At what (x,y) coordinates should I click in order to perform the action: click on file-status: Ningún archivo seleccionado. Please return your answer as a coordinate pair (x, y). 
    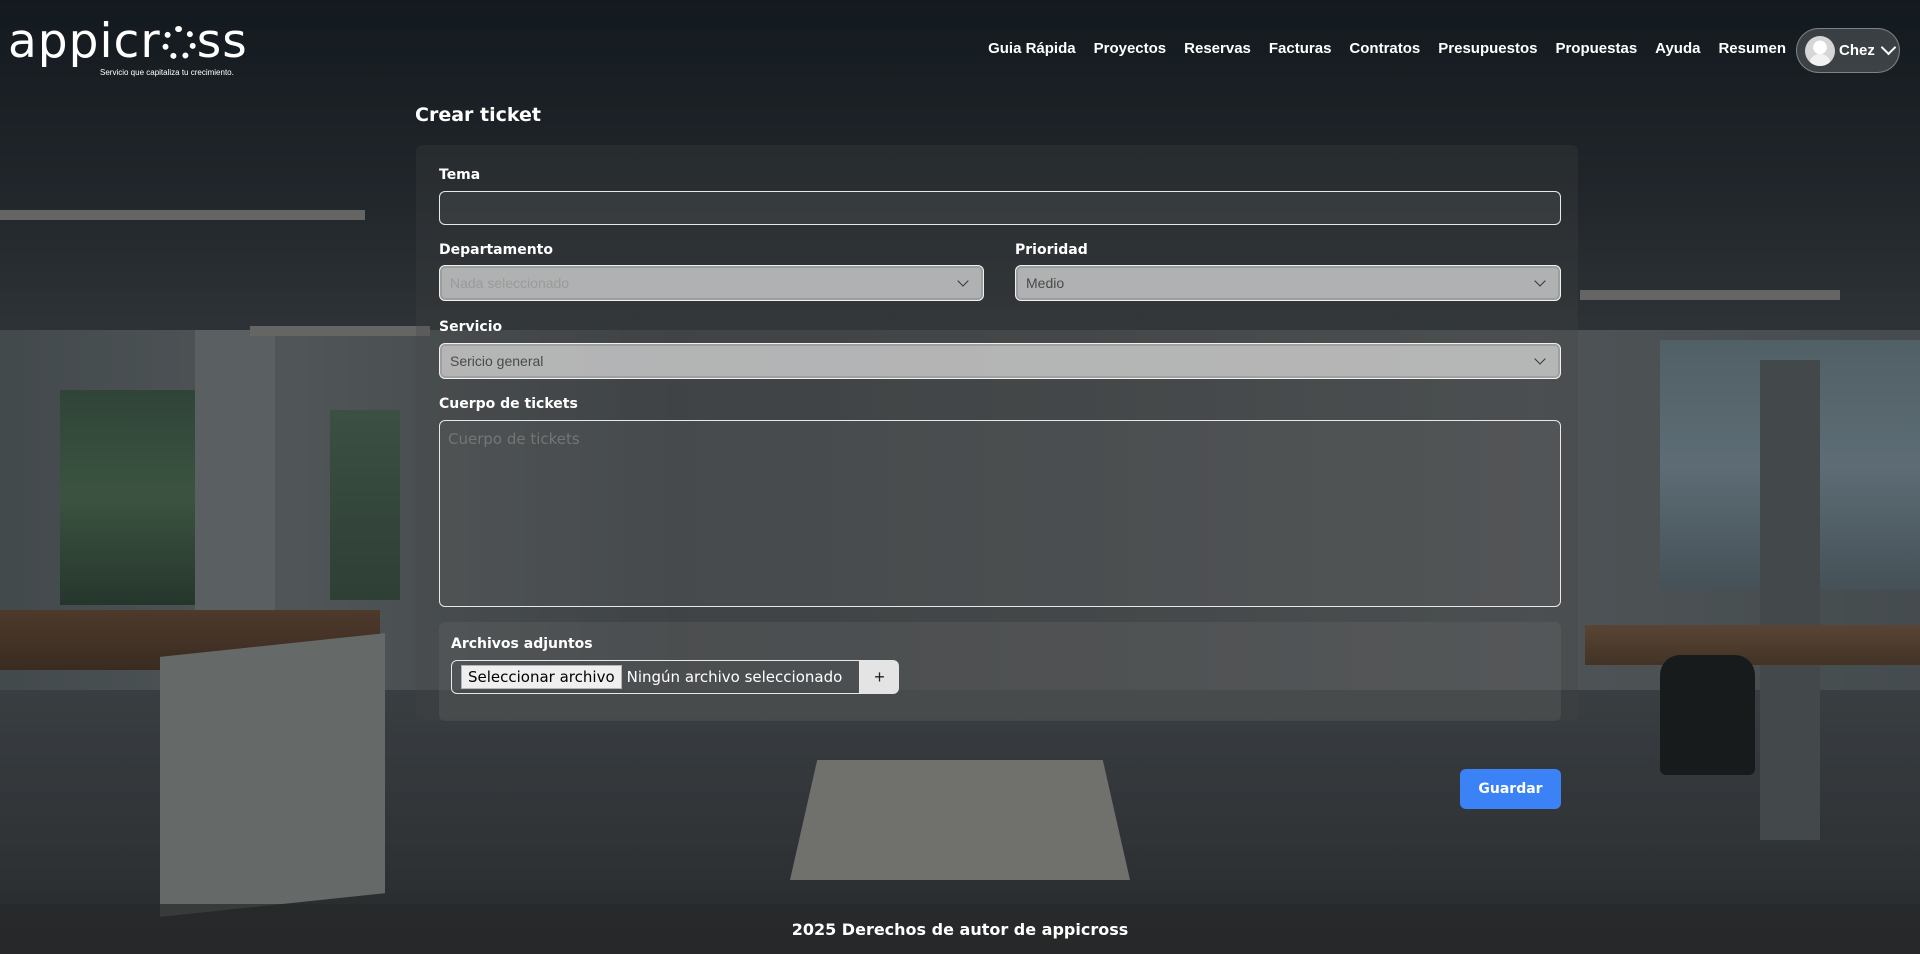
    Looking at the image, I should click on (734, 677).